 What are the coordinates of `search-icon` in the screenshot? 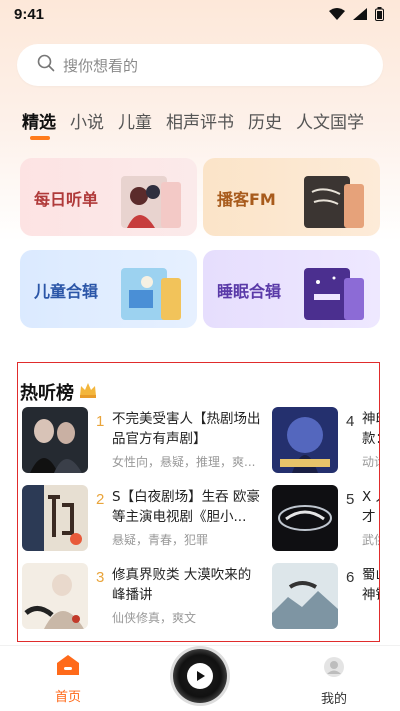 It's located at (46, 65).